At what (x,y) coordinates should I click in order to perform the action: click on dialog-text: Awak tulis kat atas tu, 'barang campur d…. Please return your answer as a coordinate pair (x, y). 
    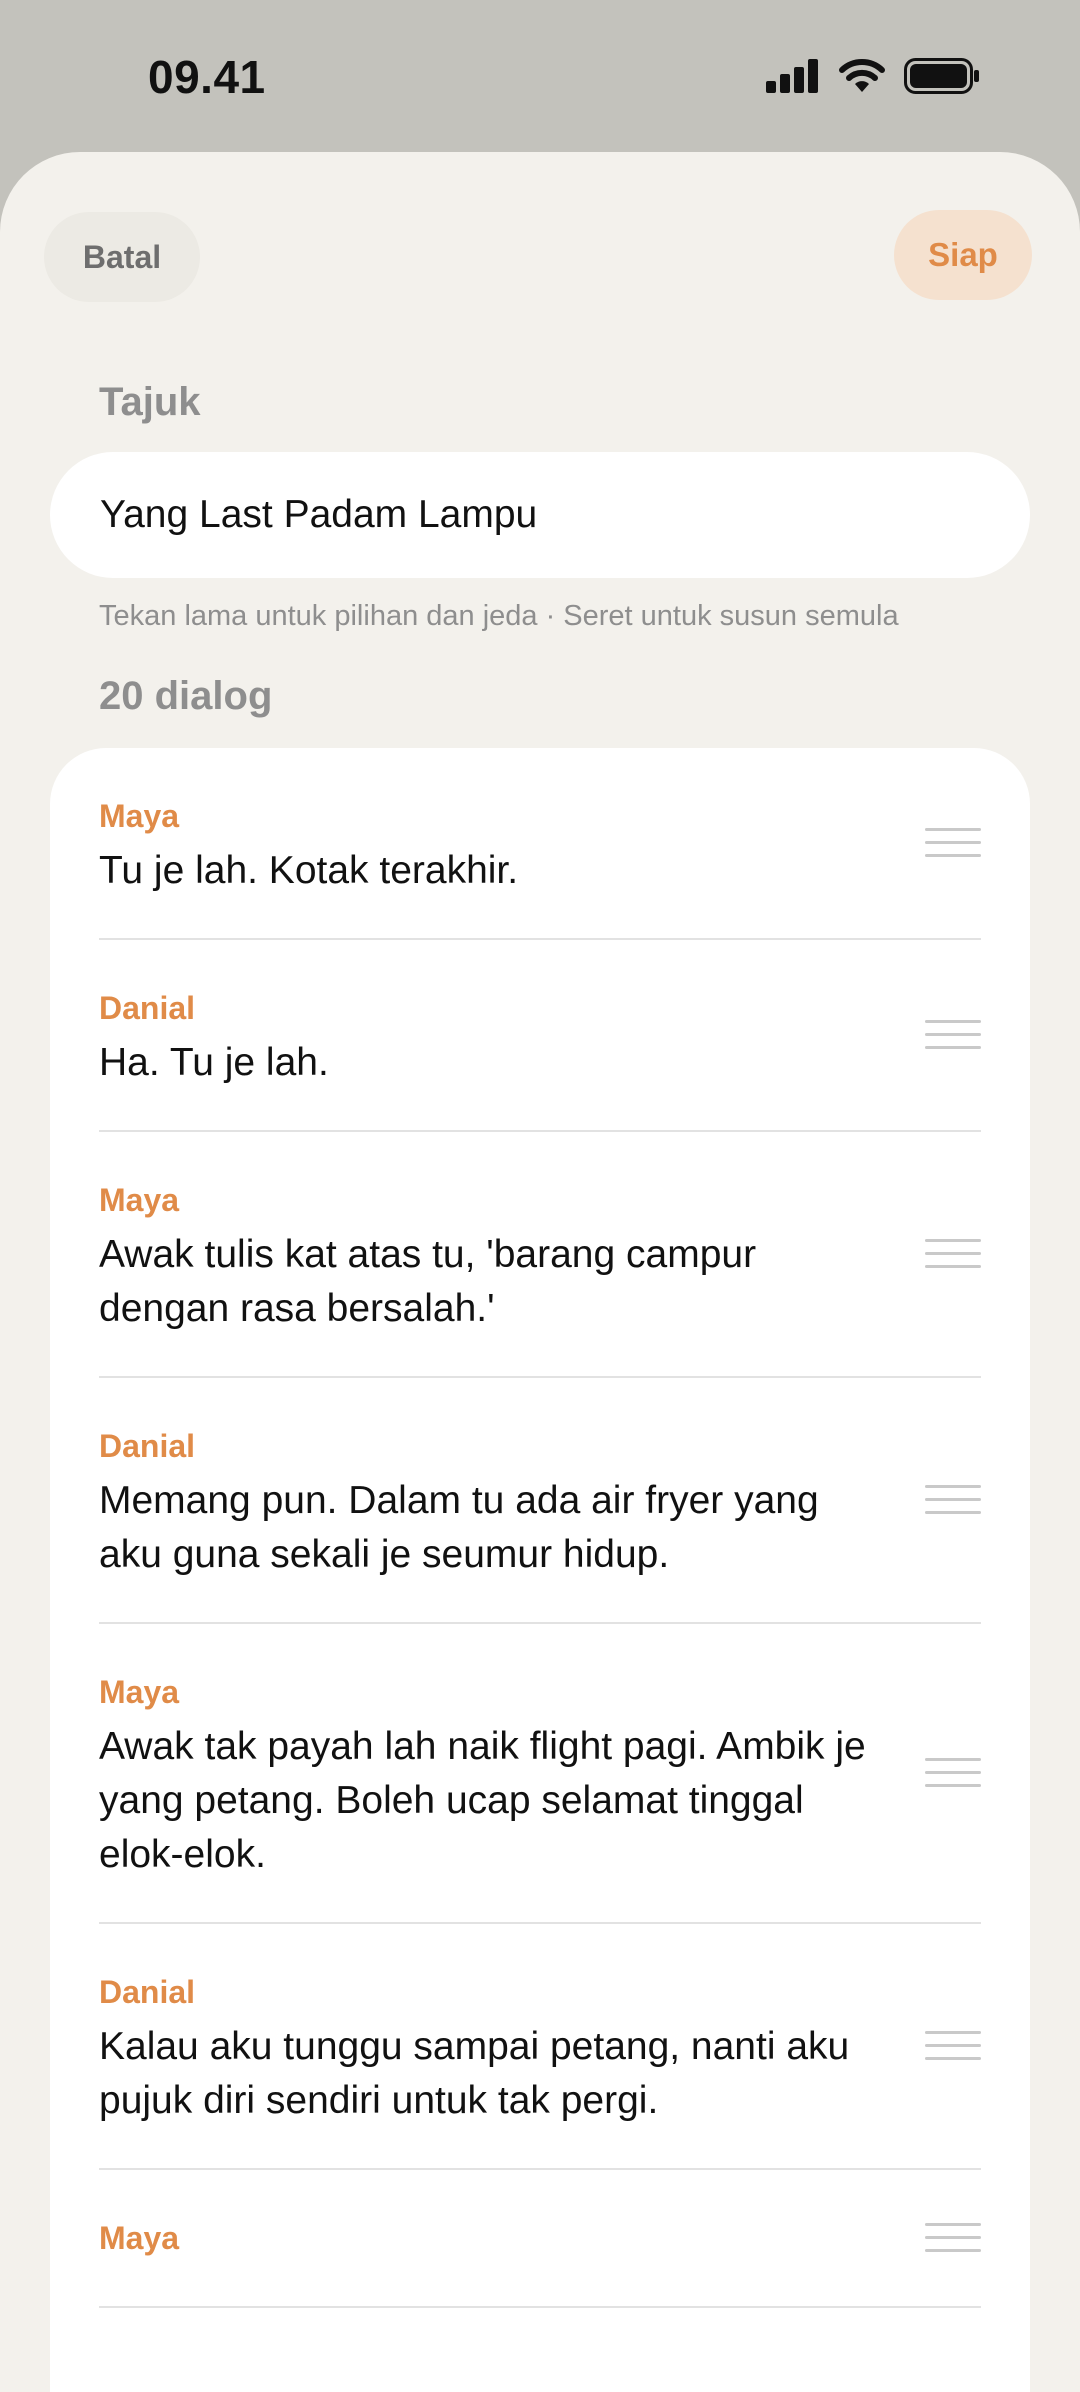
    Looking at the image, I should click on (428, 1281).